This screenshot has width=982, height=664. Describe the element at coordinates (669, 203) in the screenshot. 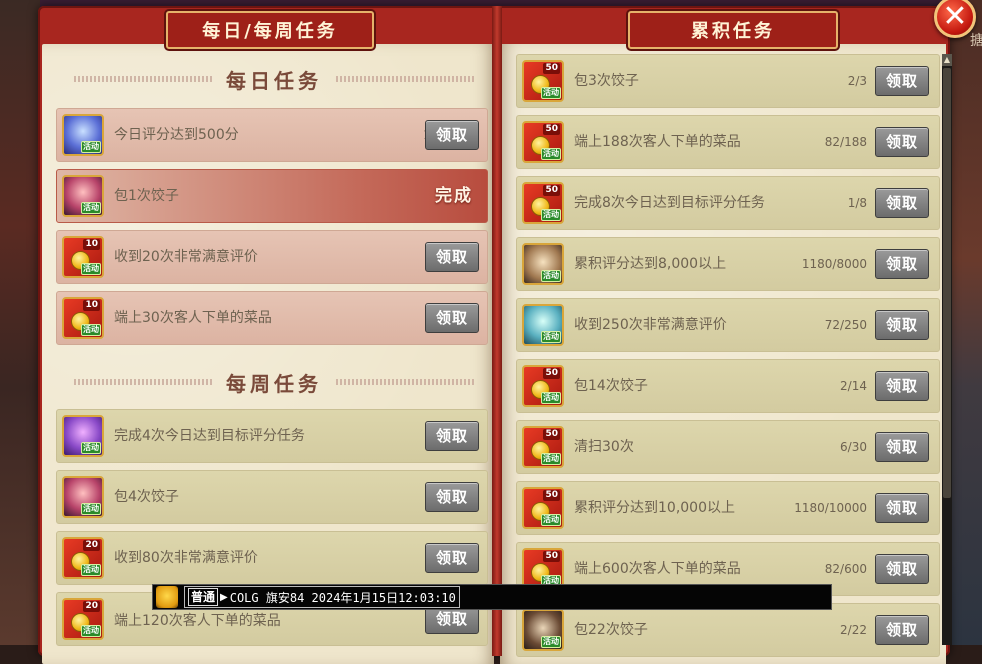

I see `task-name: 完成8次今日达到目标评分任务` at that location.